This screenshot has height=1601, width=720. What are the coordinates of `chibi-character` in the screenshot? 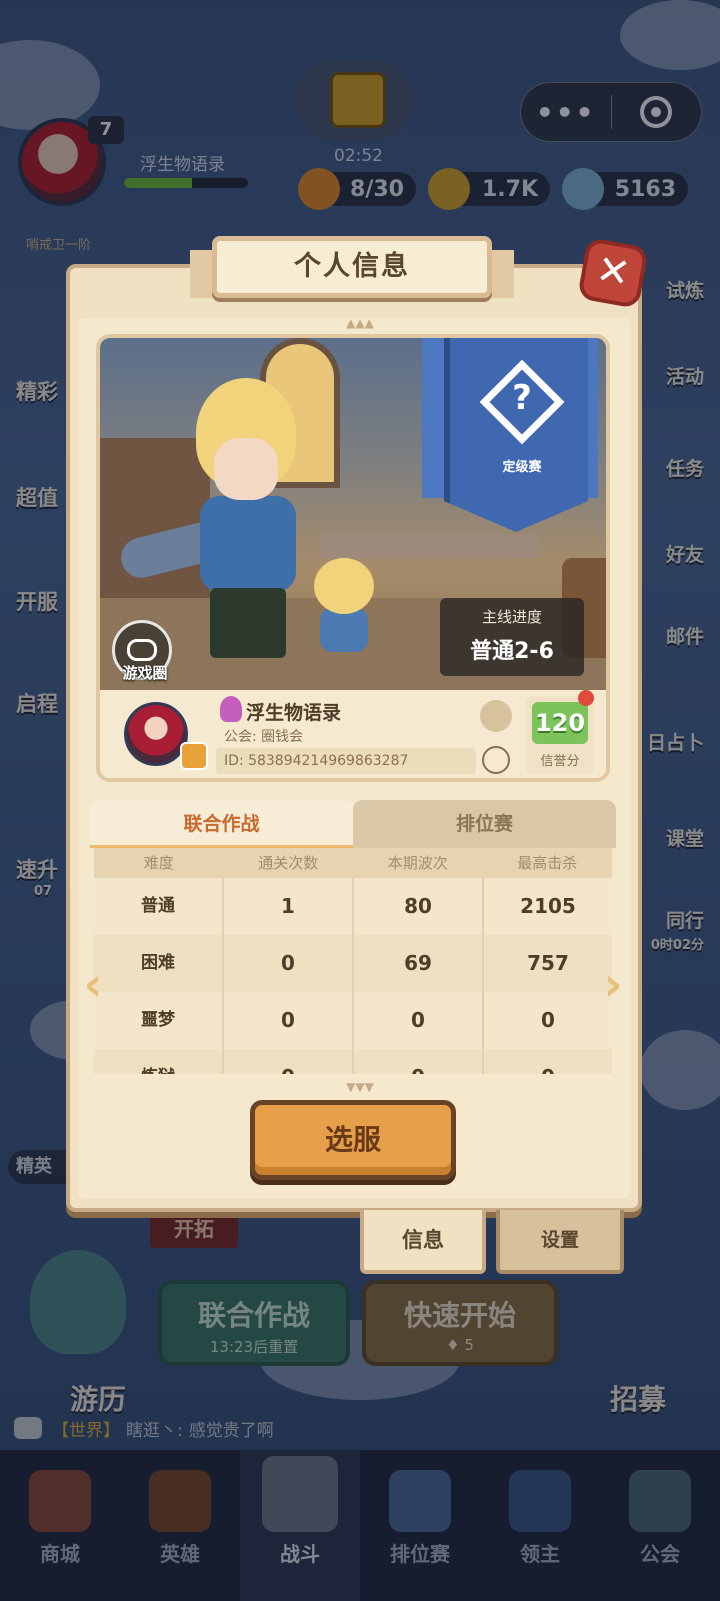 It's located at (344, 608).